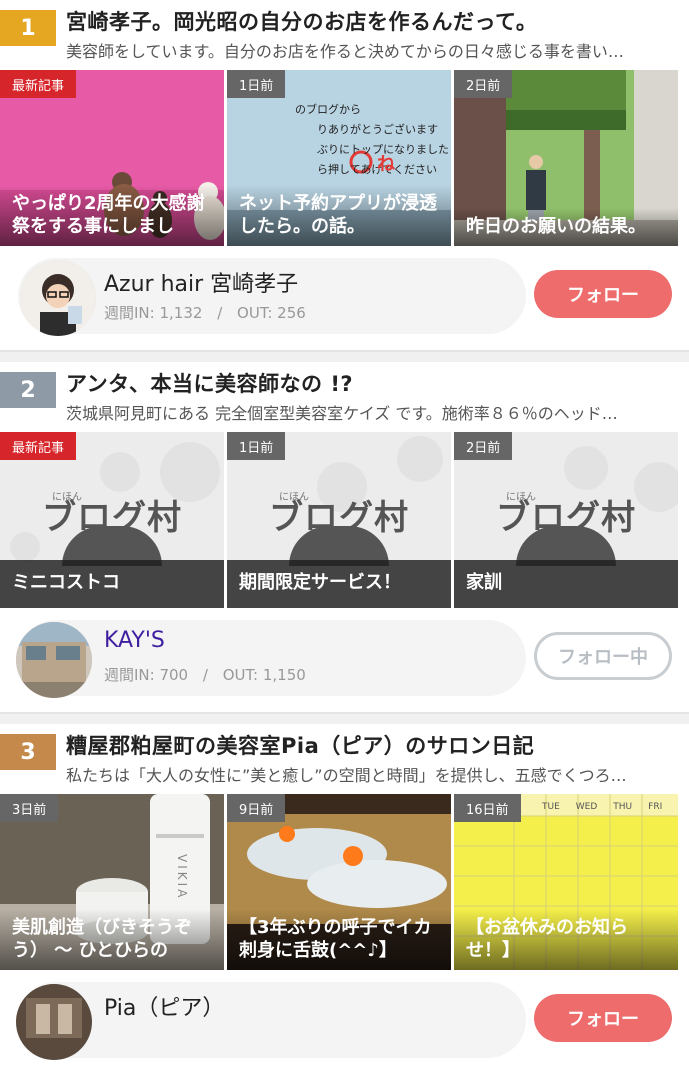  I want to click on article-card: にほん ブログ村 1日前 期間限定サービス！, so click(339, 520).